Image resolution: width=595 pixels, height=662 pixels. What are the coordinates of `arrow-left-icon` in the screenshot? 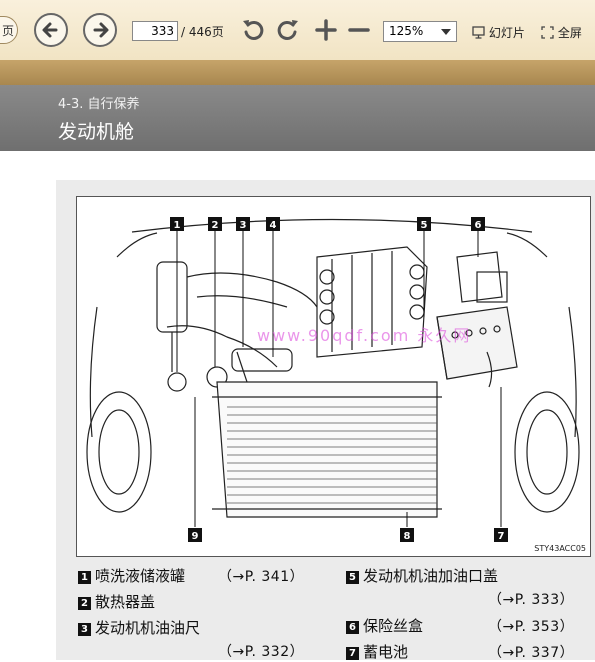 It's located at (50, 30).